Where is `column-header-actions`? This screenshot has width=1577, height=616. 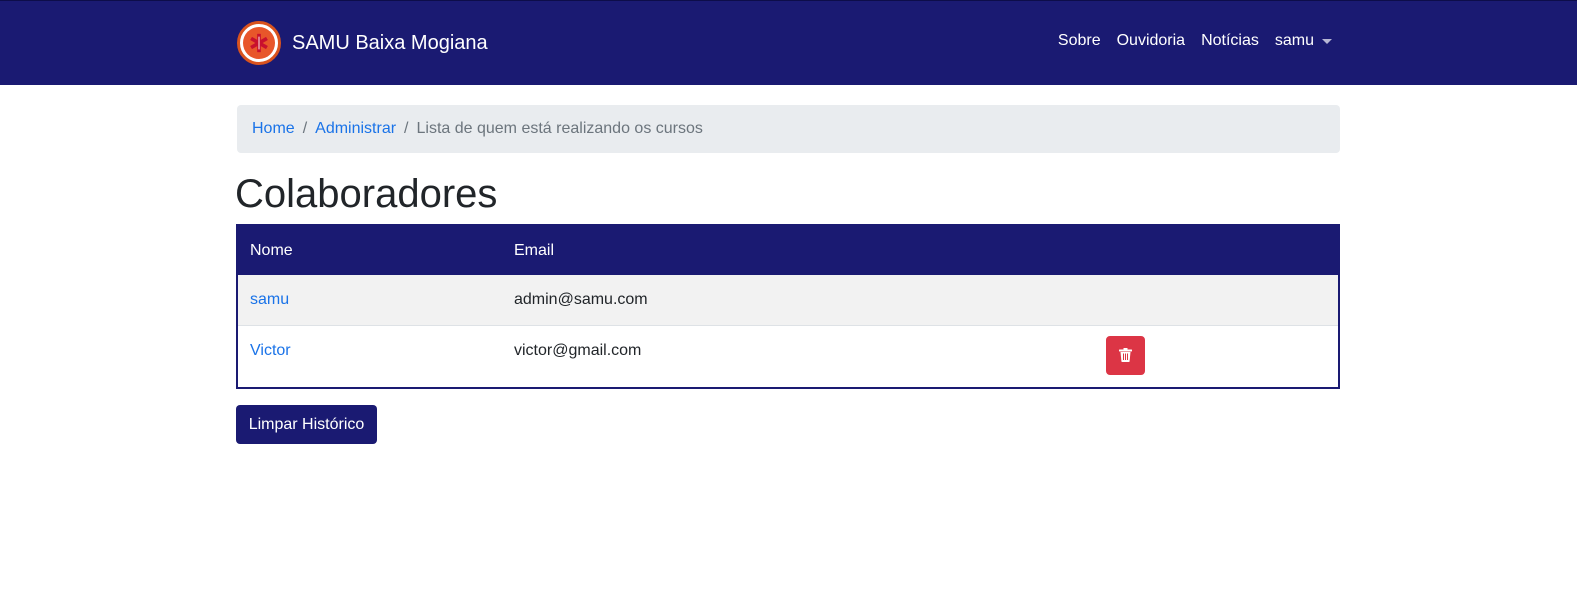
column-header-actions is located at coordinates (1216, 250).